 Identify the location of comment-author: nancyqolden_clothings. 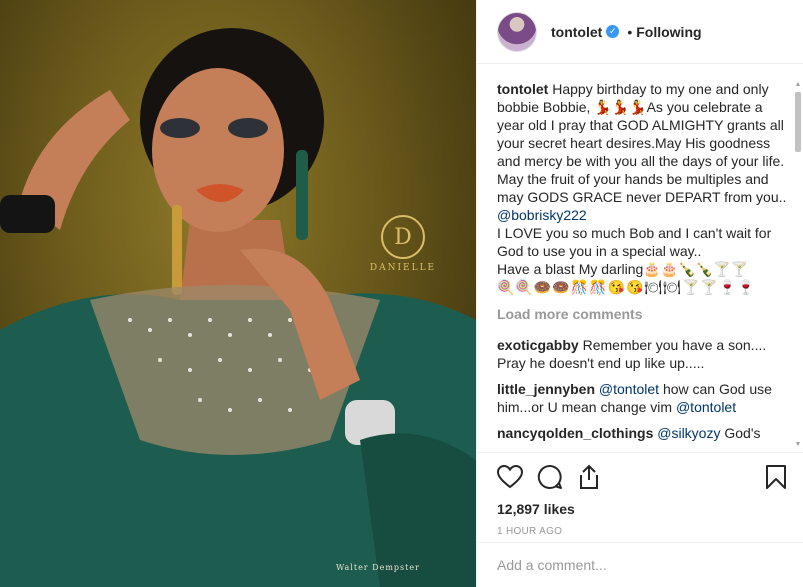
(575, 433).